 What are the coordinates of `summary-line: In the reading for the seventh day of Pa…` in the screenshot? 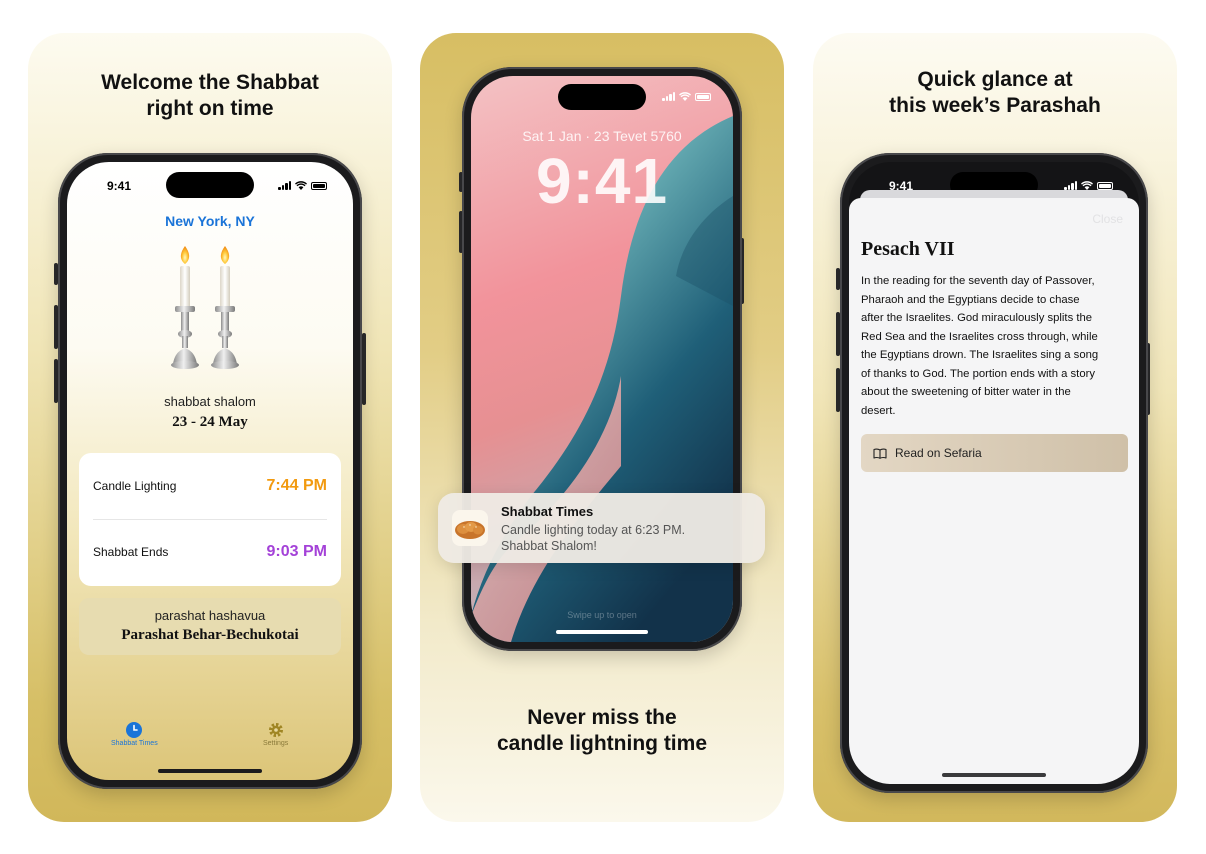 It's located at (978, 281).